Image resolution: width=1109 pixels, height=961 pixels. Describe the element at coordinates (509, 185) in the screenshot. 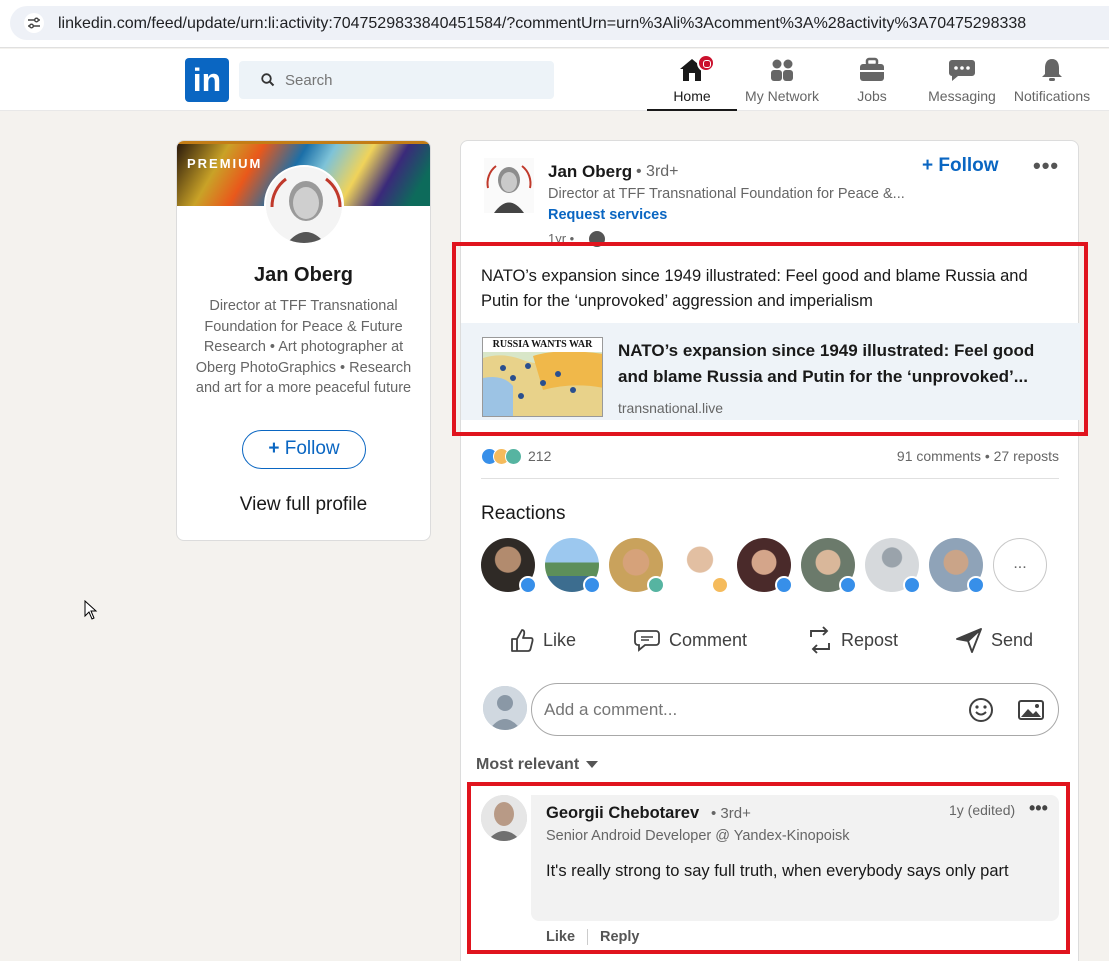

I see `author-avatar` at that location.